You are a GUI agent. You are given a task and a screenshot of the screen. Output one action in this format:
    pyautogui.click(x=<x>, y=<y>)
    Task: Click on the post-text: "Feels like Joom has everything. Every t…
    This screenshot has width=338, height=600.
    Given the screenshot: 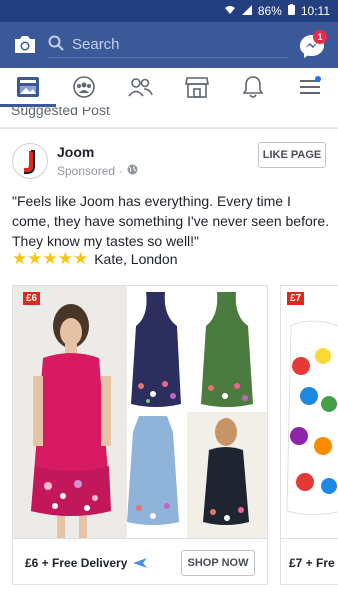 What is the action you would take?
    pyautogui.click(x=171, y=221)
    